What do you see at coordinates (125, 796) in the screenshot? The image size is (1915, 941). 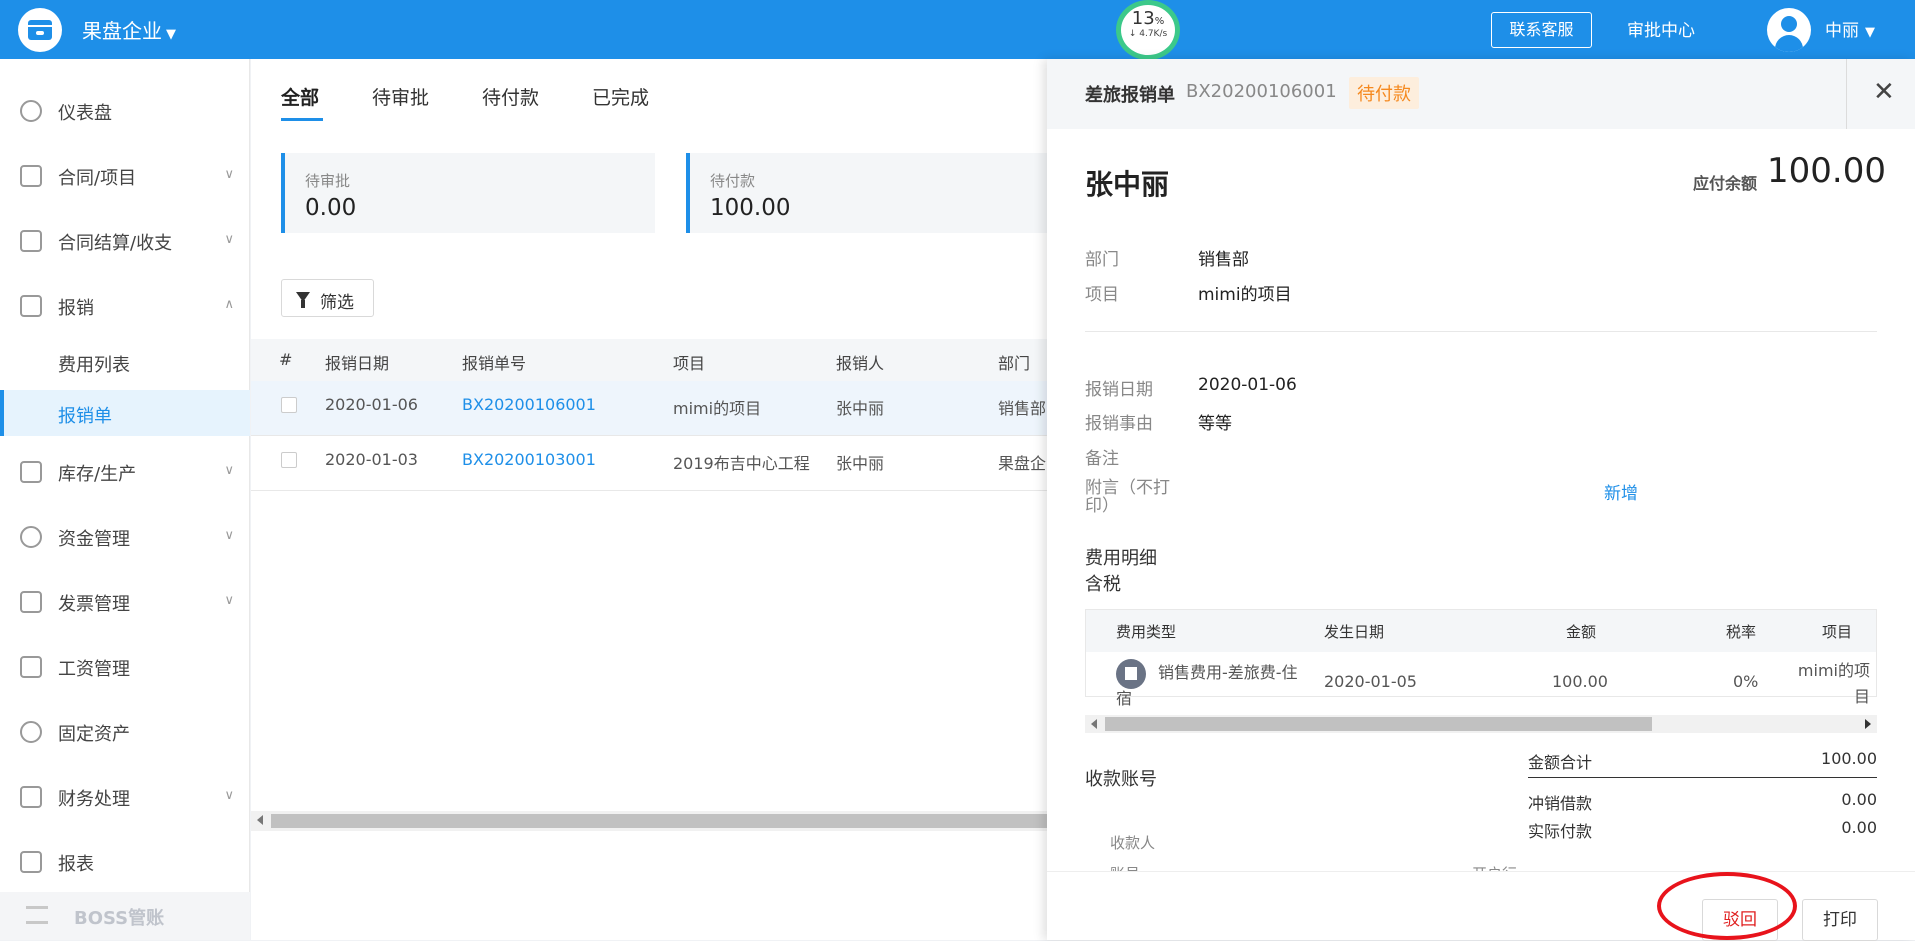 I see `sidebar-item-finance: 财务处理 ∨` at bounding box center [125, 796].